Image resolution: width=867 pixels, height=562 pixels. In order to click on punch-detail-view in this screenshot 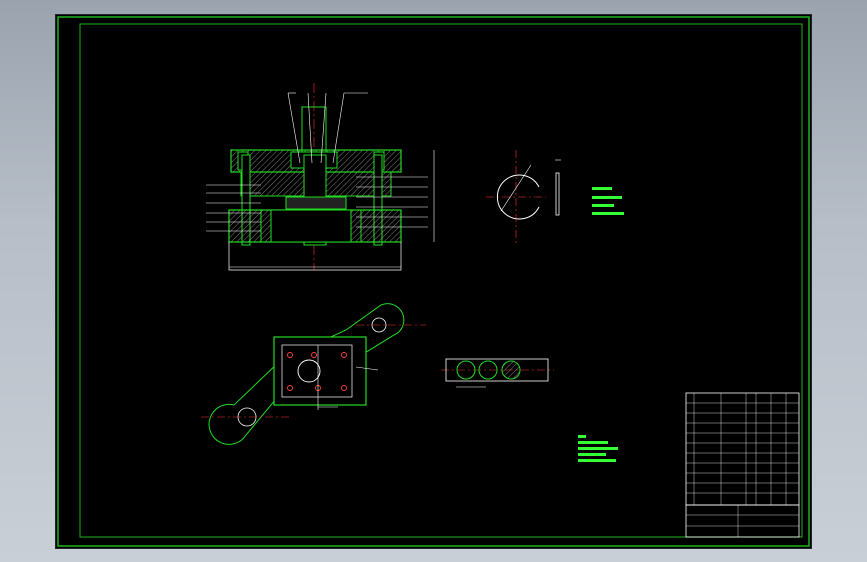, I will do `click(555, 197)`.